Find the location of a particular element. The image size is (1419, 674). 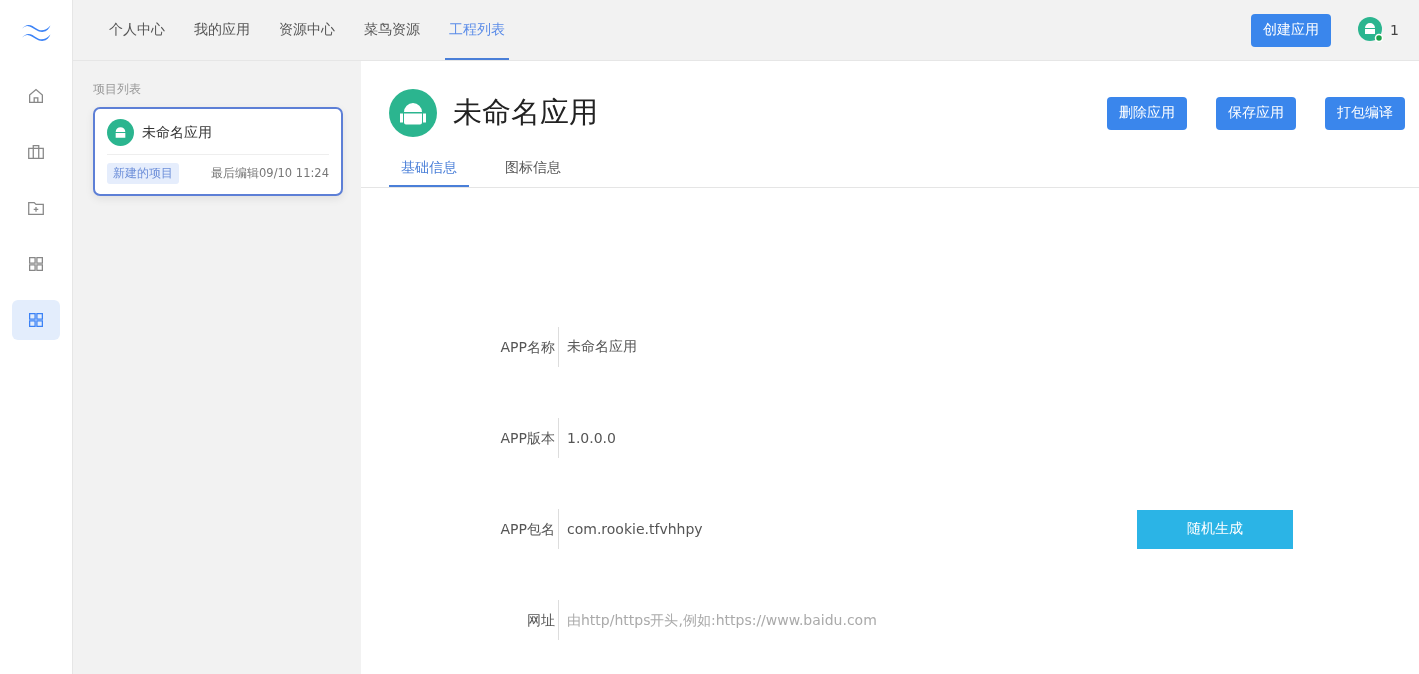

briefcase-icon is located at coordinates (36, 152).